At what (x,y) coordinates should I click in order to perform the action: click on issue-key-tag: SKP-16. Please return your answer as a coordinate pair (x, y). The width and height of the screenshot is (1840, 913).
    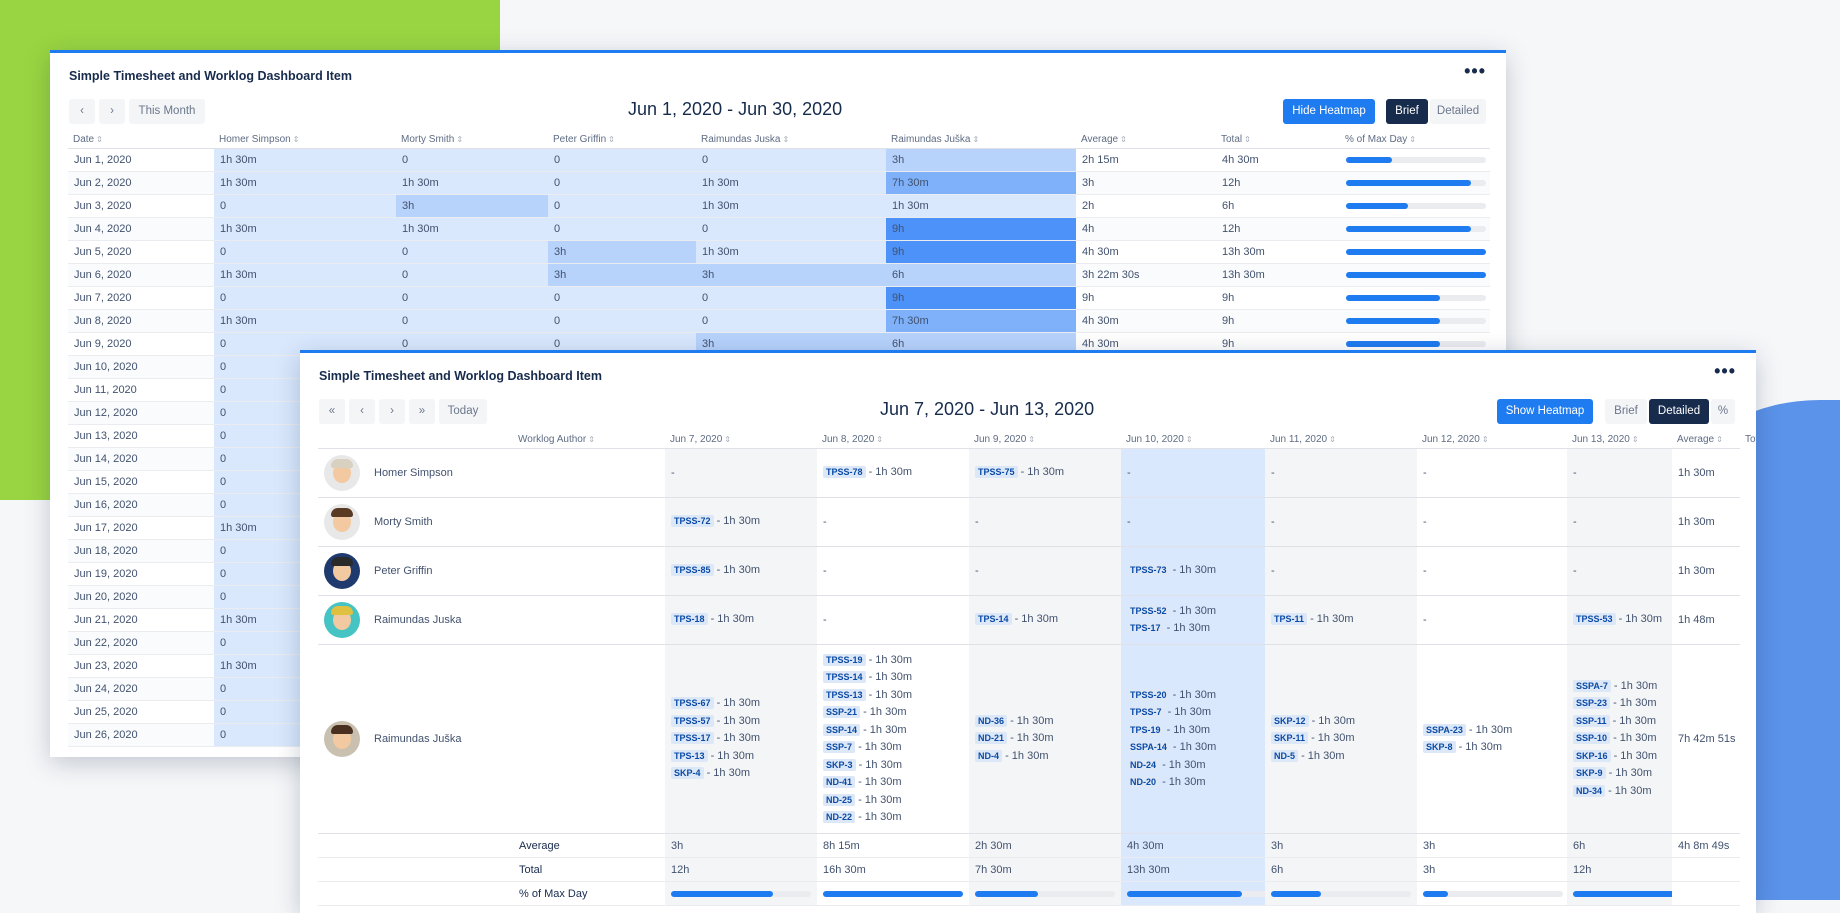
    Looking at the image, I should click on (1592, 755).